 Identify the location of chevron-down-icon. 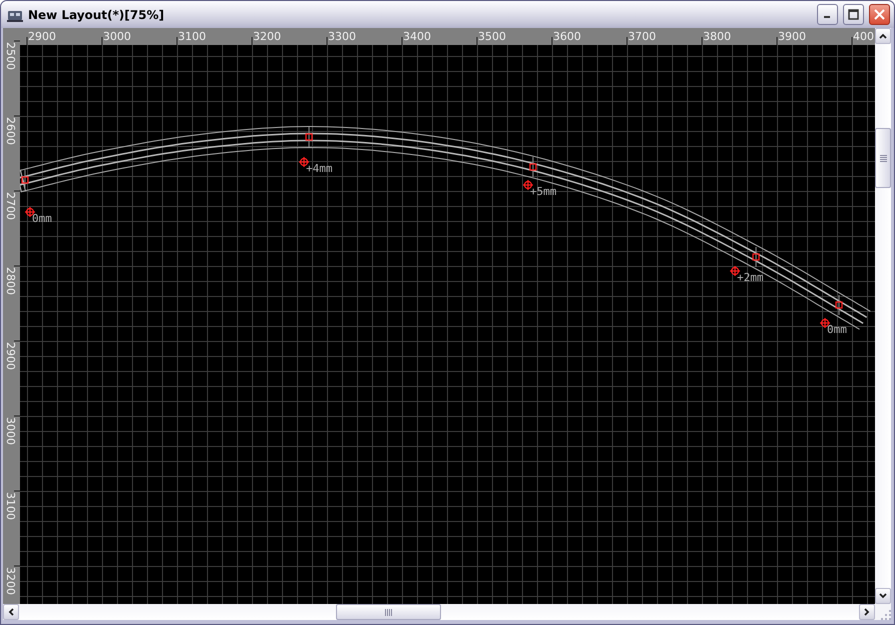
(883, 596).